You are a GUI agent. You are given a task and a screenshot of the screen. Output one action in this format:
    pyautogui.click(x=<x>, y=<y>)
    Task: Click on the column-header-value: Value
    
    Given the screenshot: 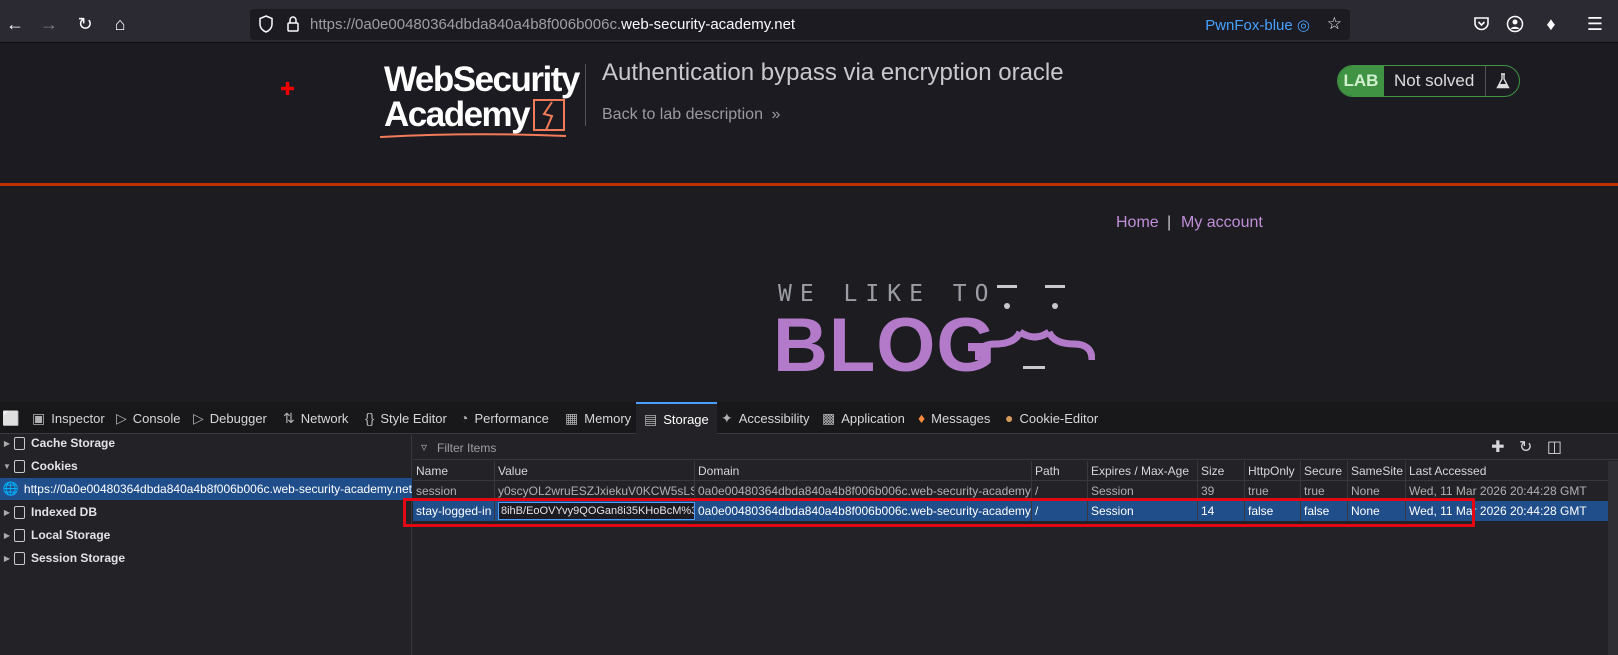 What is the action you would take?
    pyautogui.click(x=595, y=471)
    